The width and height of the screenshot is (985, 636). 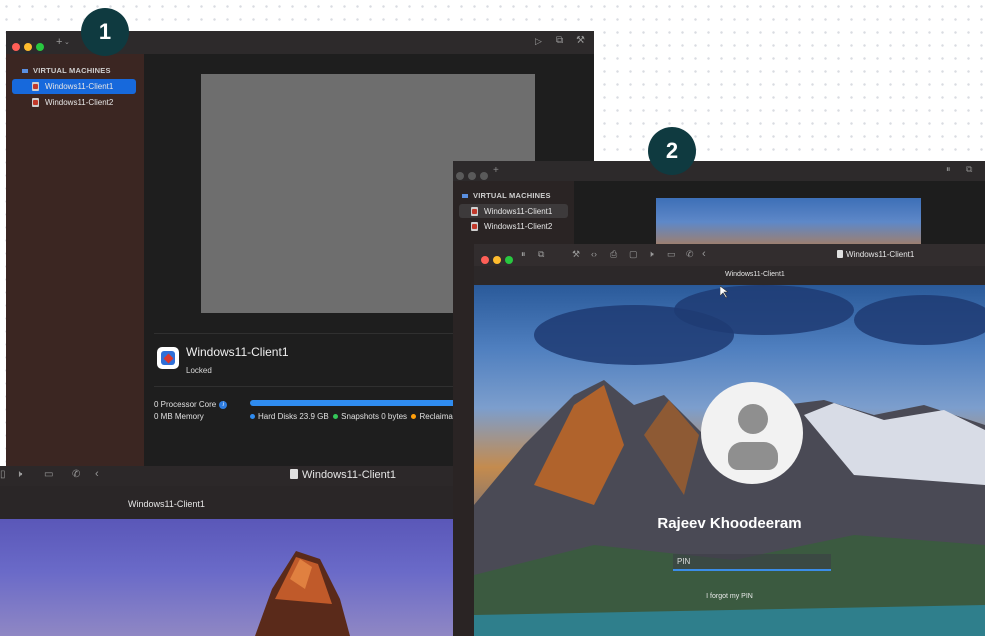 What do you see at coordinates (729, 255) in the screenshot?
I see `console-toolbar: ⏸ ⧉ ⚒ ‹› ⎙ ▢ 🕨 ▭ ✆ ‹ Windows11-Client1` at bounding box center [729, 255].